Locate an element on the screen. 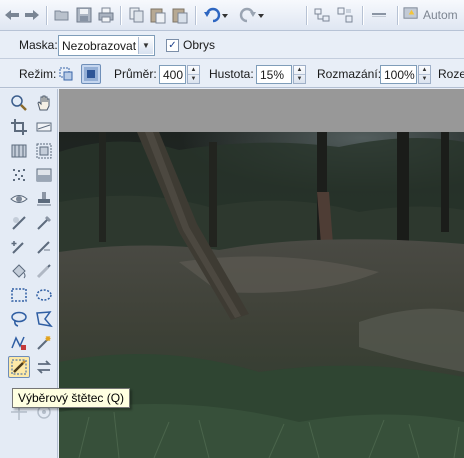 This screenshot has height=458, width=464. ellipse-select-icon is located at coordinates (44, 295).